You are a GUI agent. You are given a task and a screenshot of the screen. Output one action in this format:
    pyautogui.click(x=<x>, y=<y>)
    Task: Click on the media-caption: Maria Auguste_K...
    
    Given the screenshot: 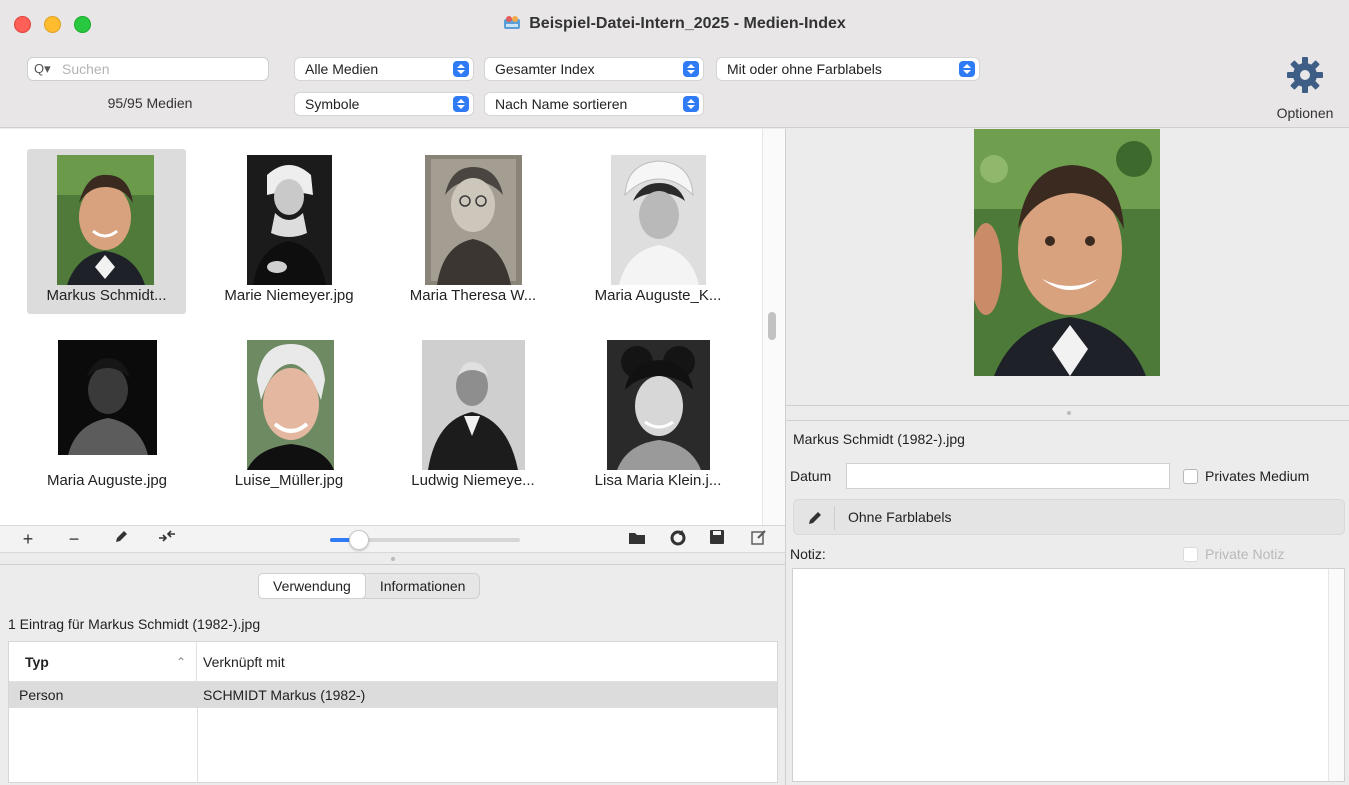 What is the action you would take?
    pyautogui.click(x=658, y=295)
    